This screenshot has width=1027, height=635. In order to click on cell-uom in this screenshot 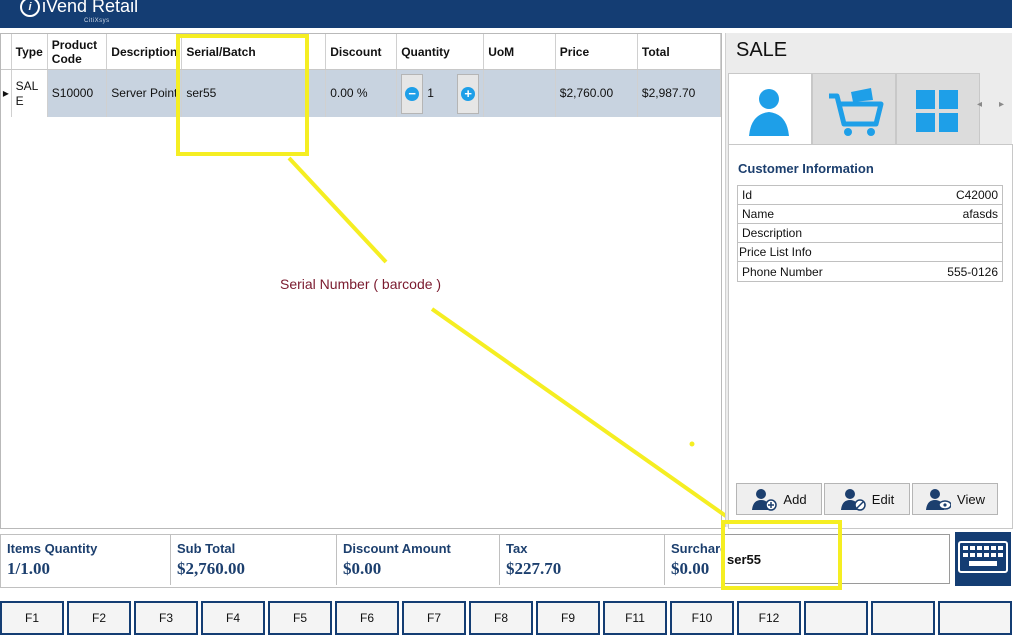, I will do `click(519, 93)`.